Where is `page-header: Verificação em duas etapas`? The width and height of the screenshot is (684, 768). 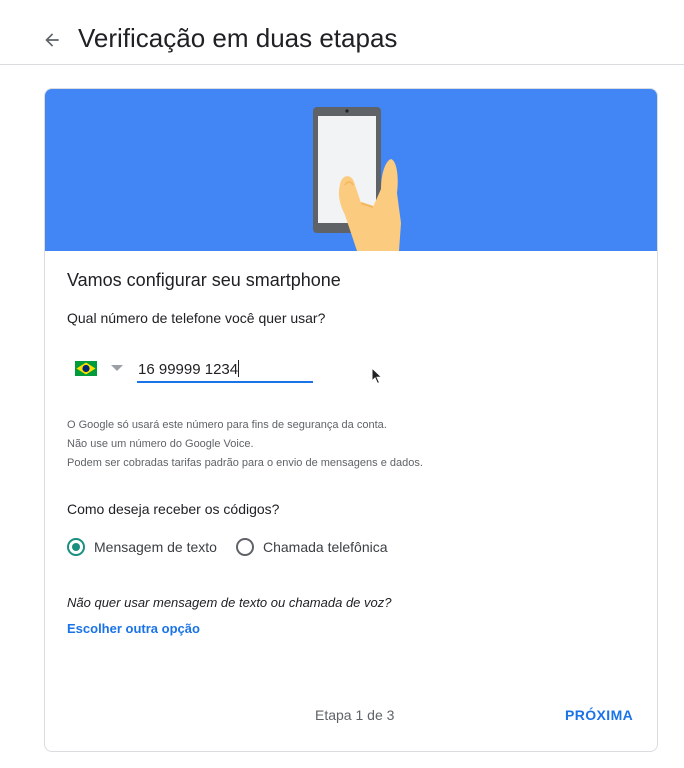
page-header: Verificação em duas etapas is located at coordinates (342, 32).